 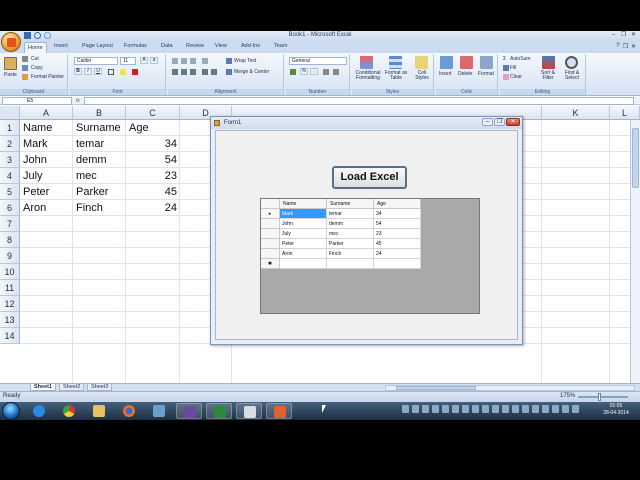 I want to click on font-size-select: 11, so click(x=128, y=61).